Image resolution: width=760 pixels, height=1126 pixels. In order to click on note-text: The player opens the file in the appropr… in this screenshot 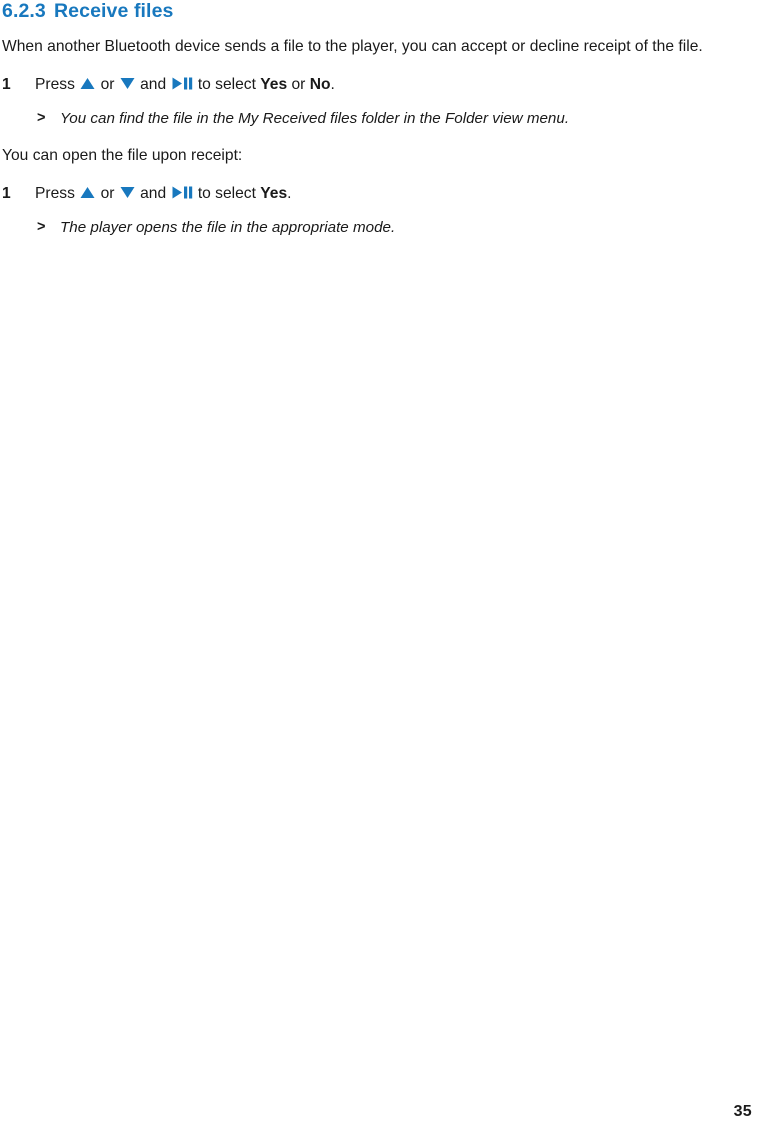, I will do `click(228, 227)`.